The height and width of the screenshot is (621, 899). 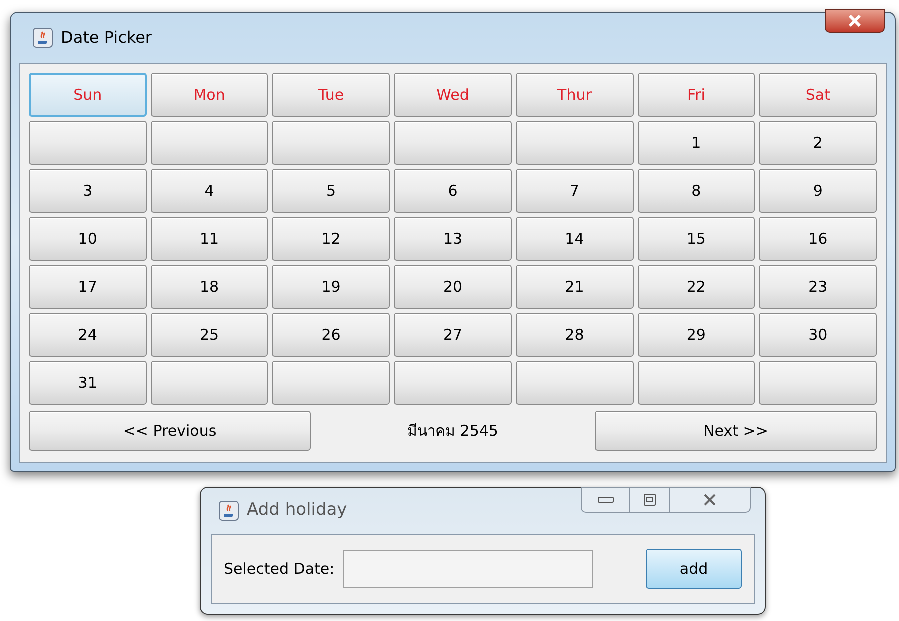 What do you see at coordinates (88, 335) in the screenshot?
I see `day-button: 24` at bounding box center [88, 335].